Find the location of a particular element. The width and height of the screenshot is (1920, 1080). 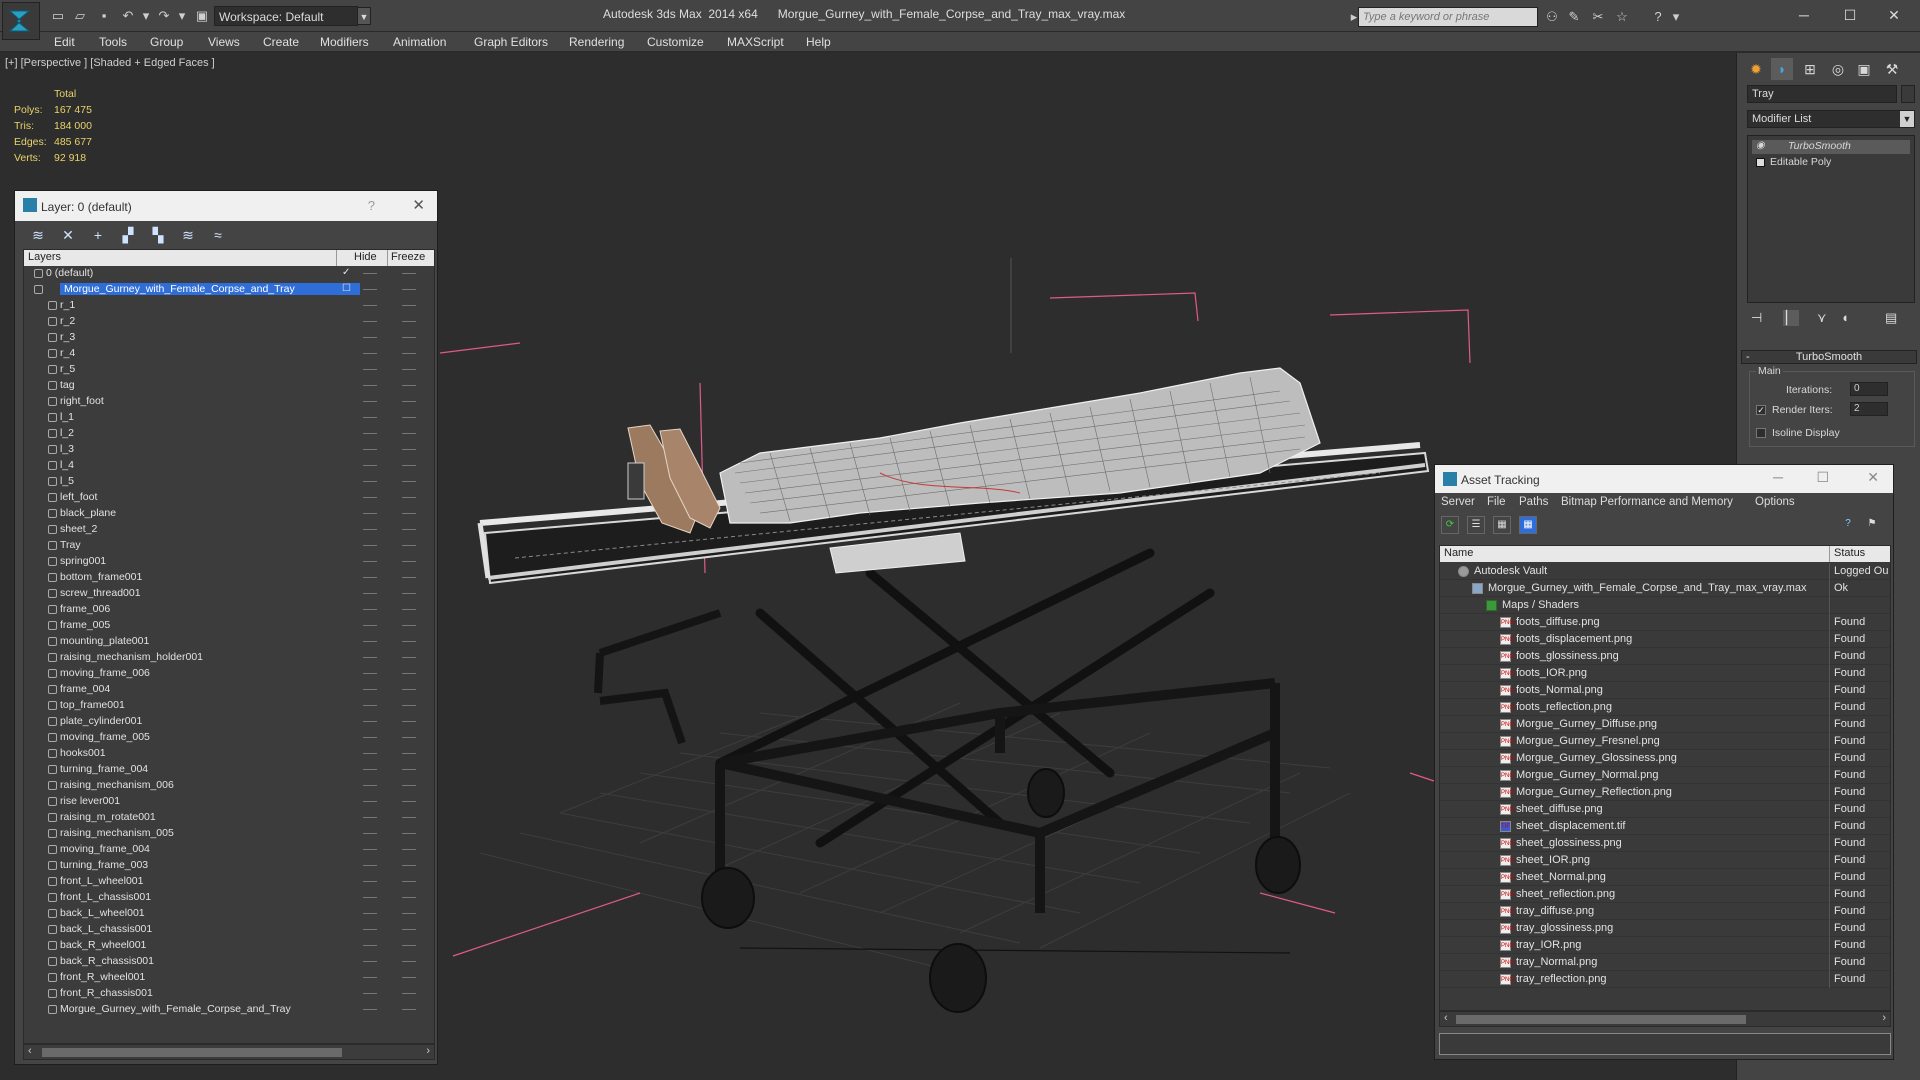

configure-modifier-sets-icon: ▤ is located at coordinates (1891, 318).